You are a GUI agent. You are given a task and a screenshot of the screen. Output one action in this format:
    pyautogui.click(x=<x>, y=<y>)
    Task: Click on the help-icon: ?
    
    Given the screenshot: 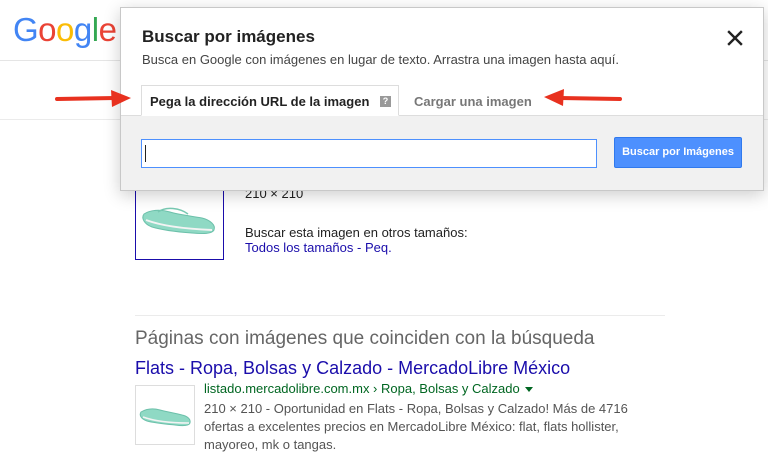 What is the action you would take?
    pyautogui.click(x=385, y=101)
    